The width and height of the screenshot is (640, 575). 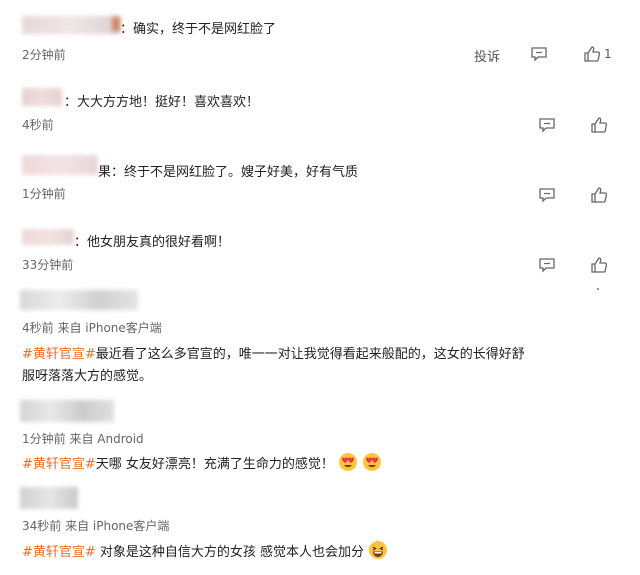 What do you see at coordinates (230, 552) in the screenshot?
I see `comment-text: 对象是这种自信大方的女孩 感觉本人也会加分` at bounding box center [230, 552].